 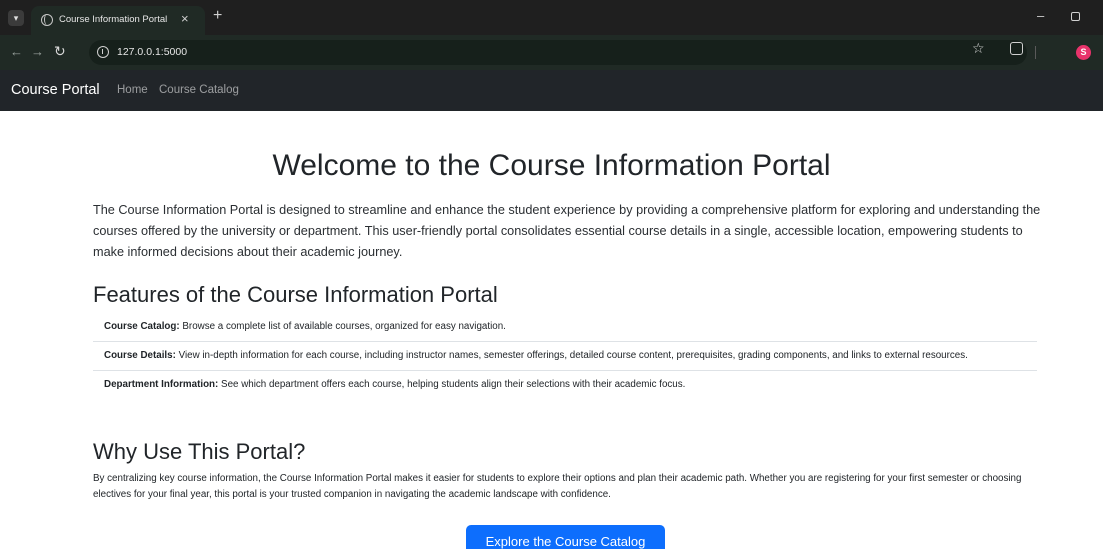 What do you see at coordinates (558, 52) in the screenshot?
I see `address-bar: 127.0.0.1:5000` at bounding box center [558, 52].